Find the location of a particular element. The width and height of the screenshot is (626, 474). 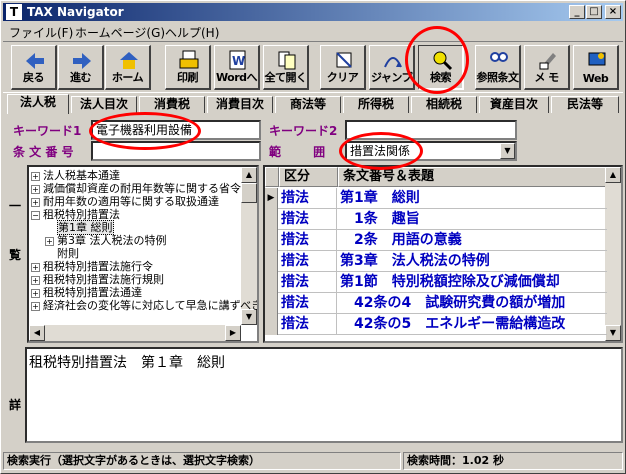

minimize-button: _ is located at coordinates (577, 12).